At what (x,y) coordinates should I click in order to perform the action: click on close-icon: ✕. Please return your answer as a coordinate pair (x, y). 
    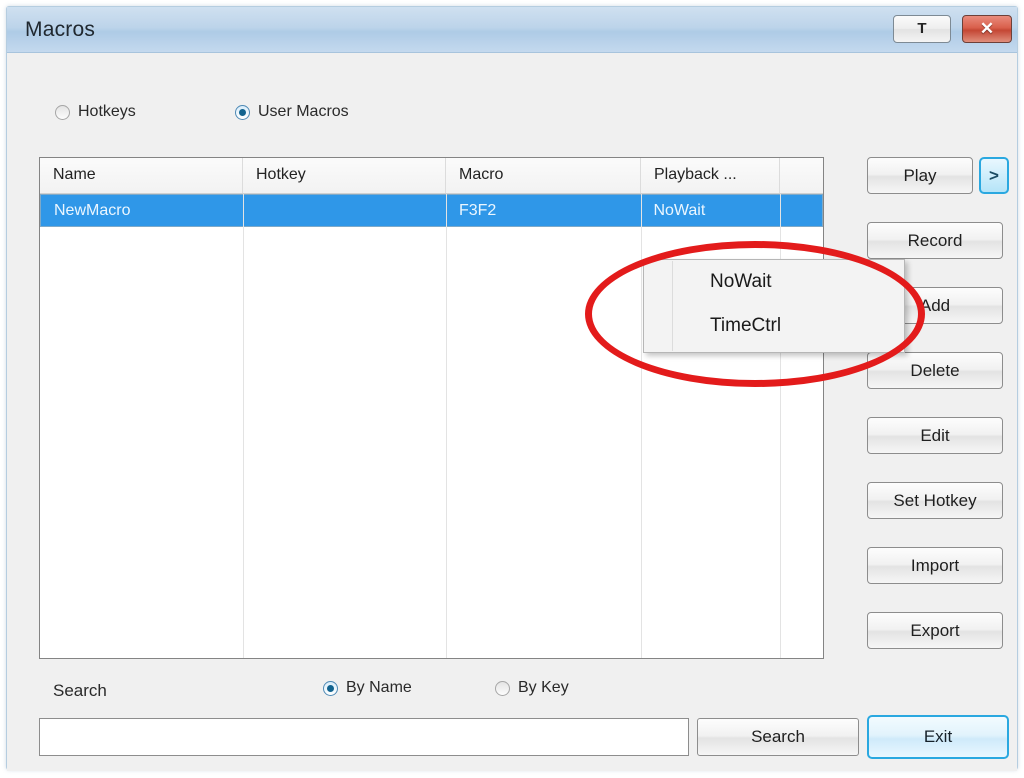
    Looking at the image, I should click on (987, 28).